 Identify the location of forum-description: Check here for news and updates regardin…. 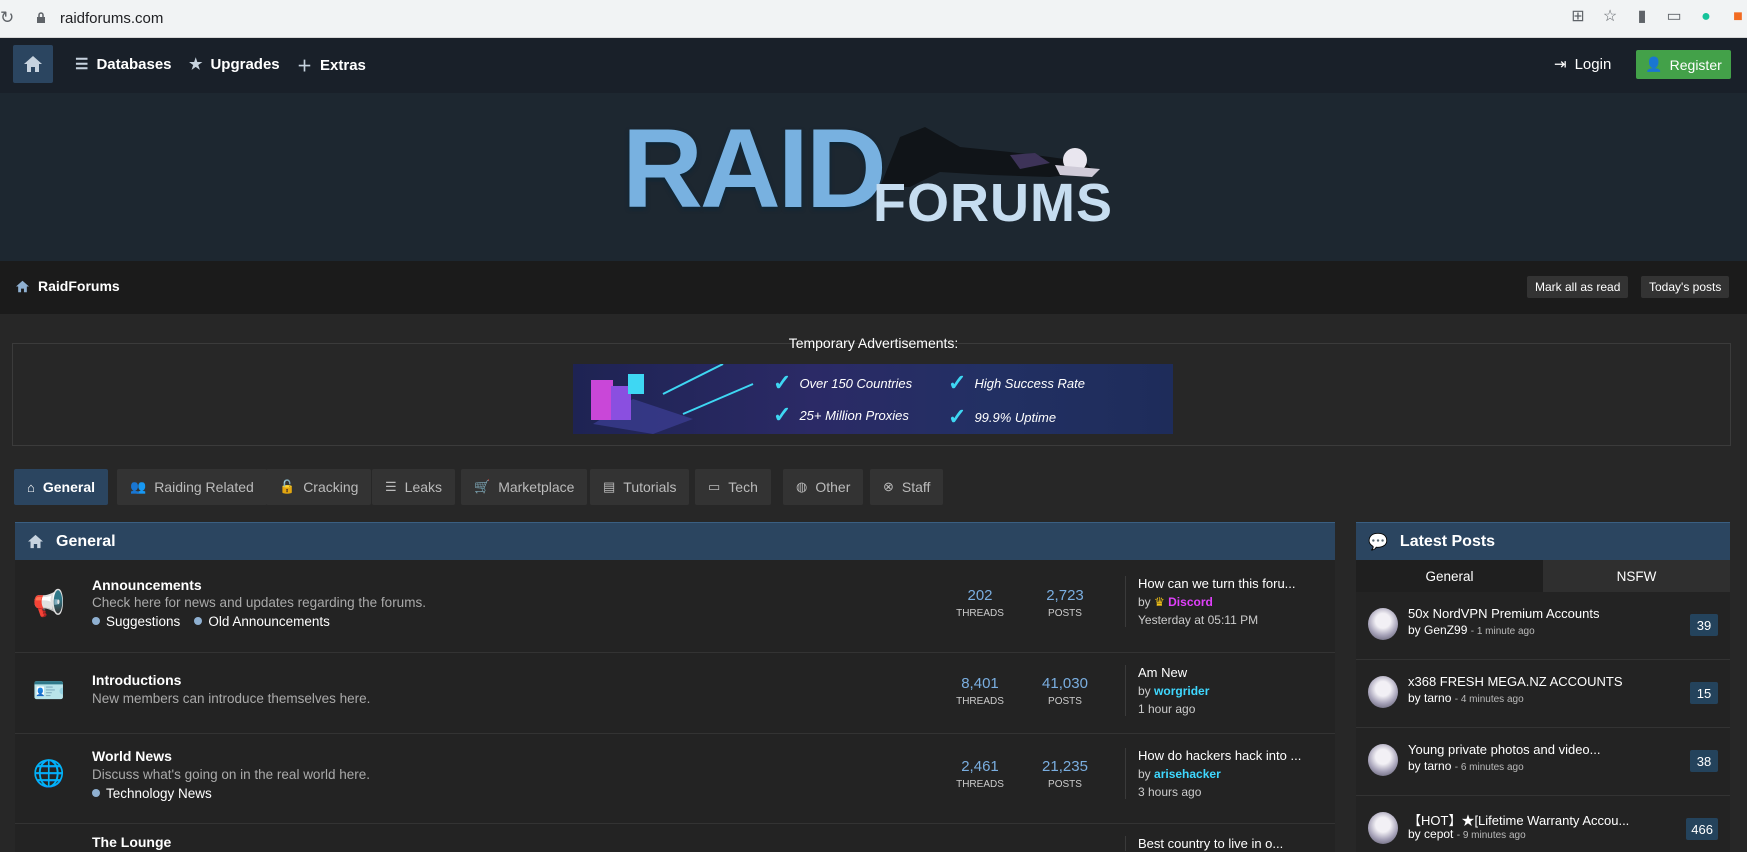
(259, 602).